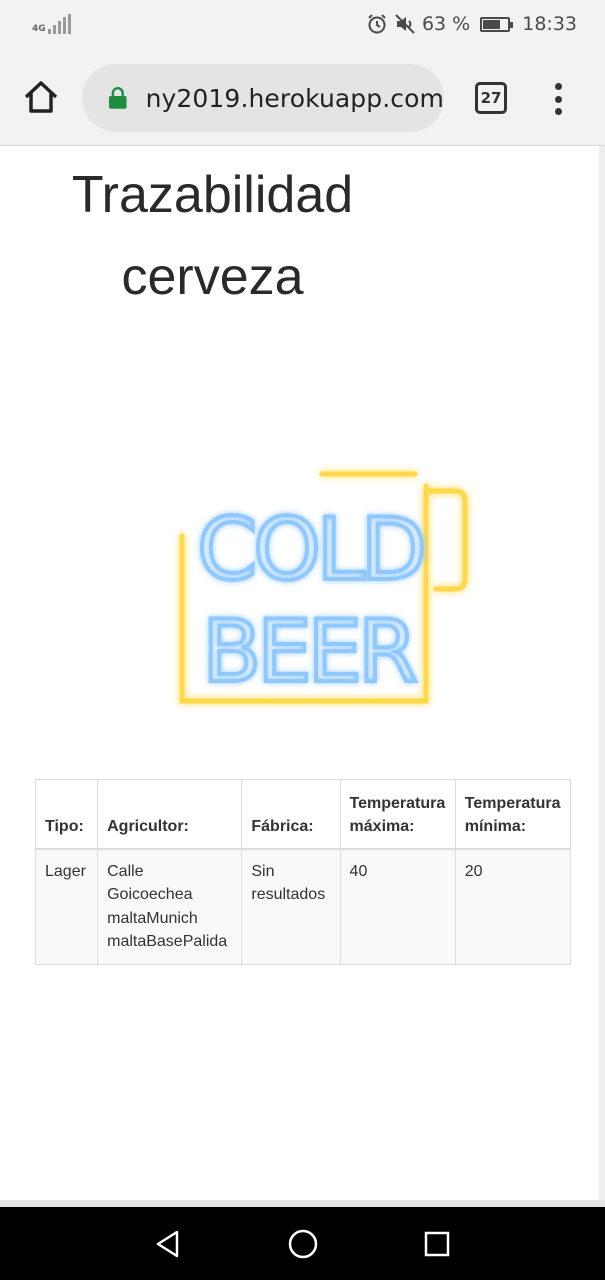 The height and width of the screenshot is (1280, 605). I want to click on tab-count: 27, so click(491, 98).